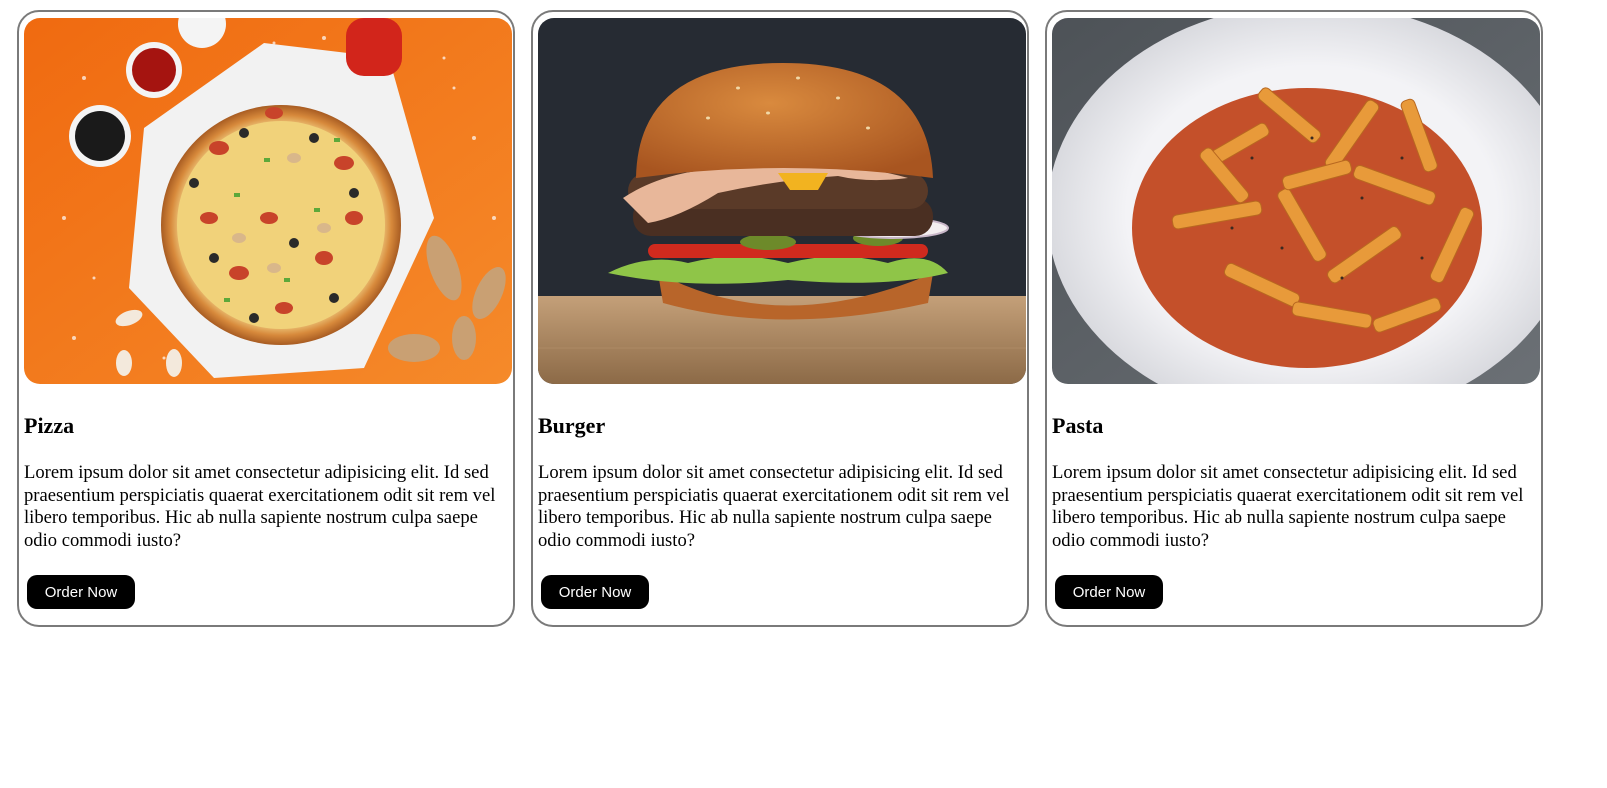  I want to click on card-title: Burger, so click(572, 425).